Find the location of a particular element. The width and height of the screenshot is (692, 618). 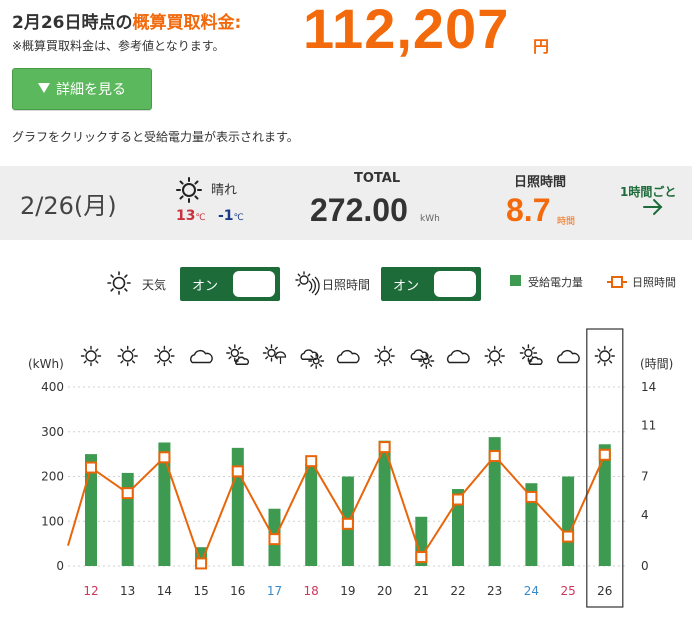

temp-max-value: 13 is located at coordinates (186, 216).